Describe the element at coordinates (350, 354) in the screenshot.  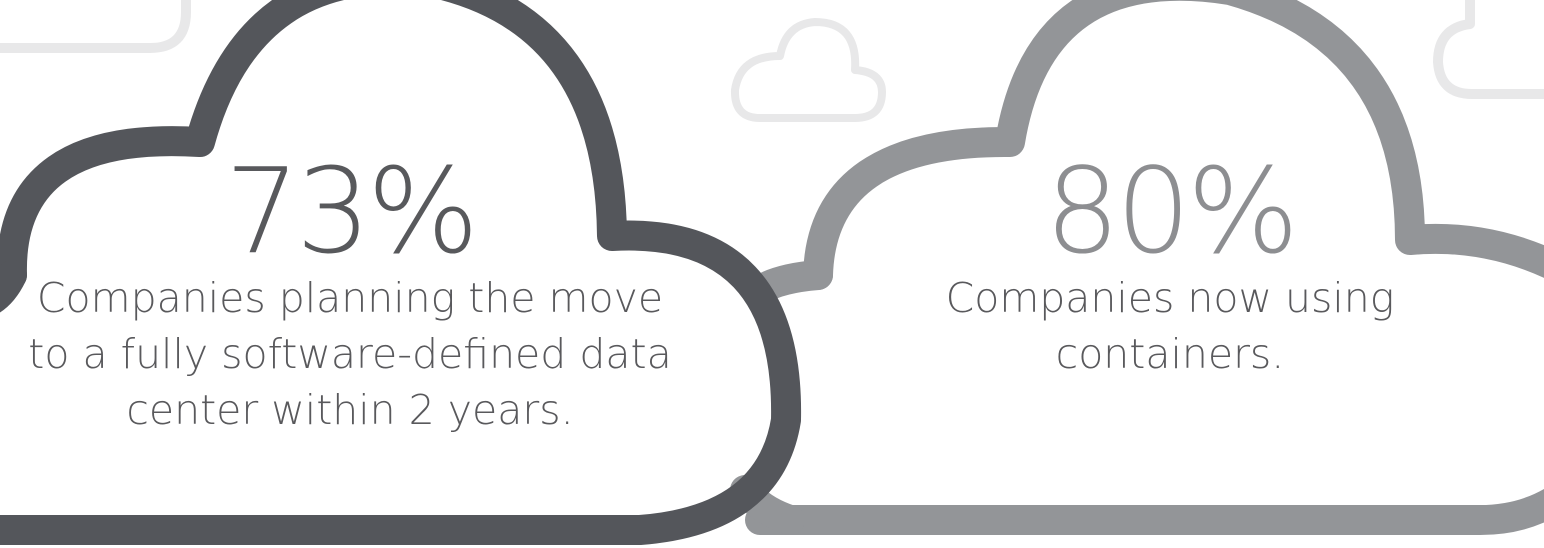
I see `stat-description-line: to a fully software-defined data` at that location.